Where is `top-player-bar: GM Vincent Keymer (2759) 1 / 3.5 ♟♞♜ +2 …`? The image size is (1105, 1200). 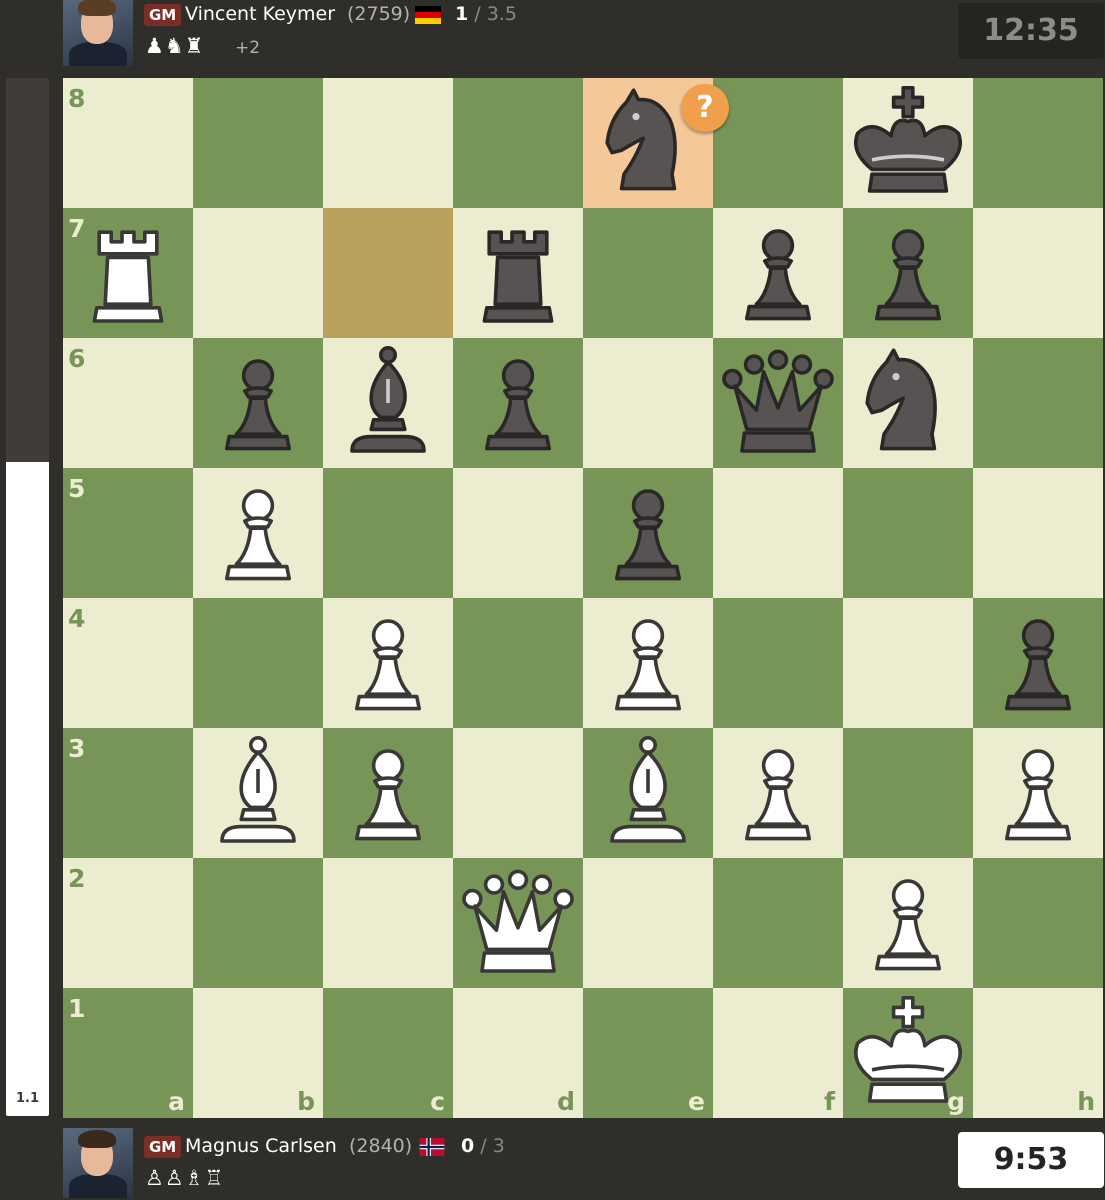
top-player-bar: GM Vincent Keymer (2759) 1 / 3.5 ♟♞♜ +2 … is located at coordinates (552, 39).